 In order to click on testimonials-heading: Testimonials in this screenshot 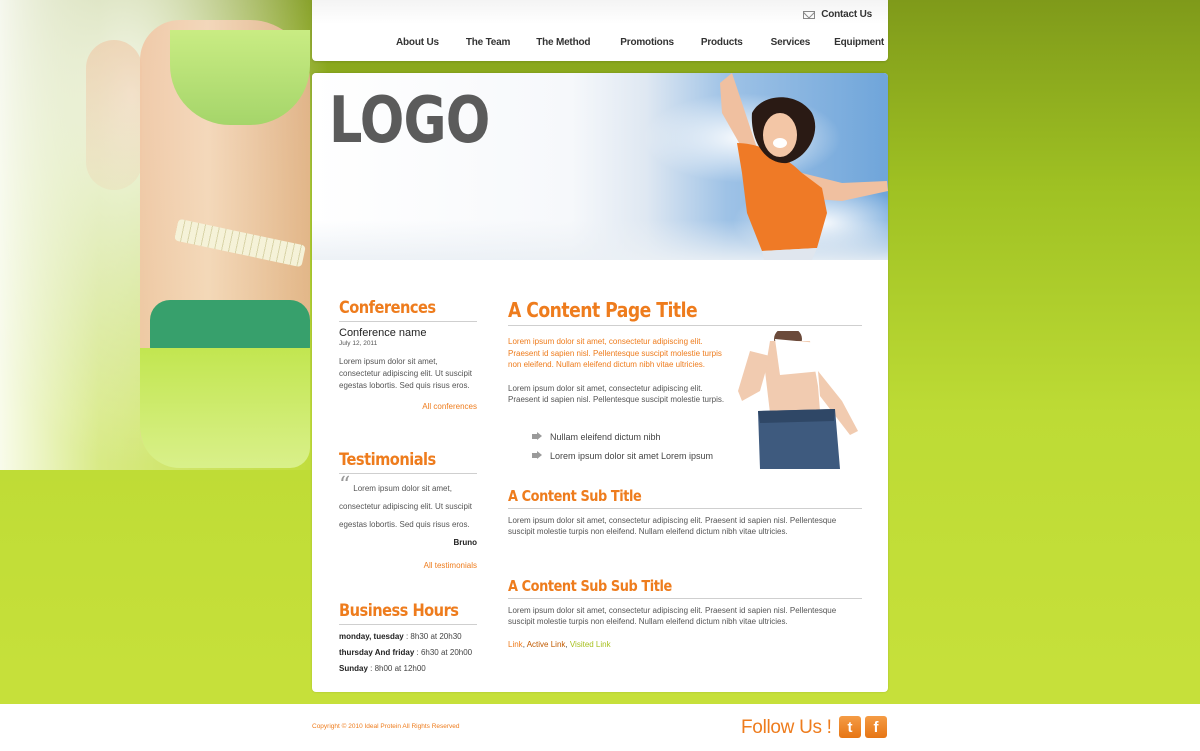, I will do `click(387, 460)`.